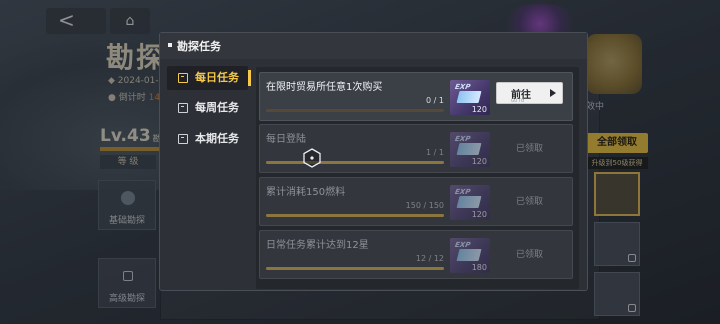 This screenshot has height=324, width=720. What do you see at coordinates (435, 100) in the screenshot?
I see `task-progress-text: 0 / 1` at bounding box center [435, 100].